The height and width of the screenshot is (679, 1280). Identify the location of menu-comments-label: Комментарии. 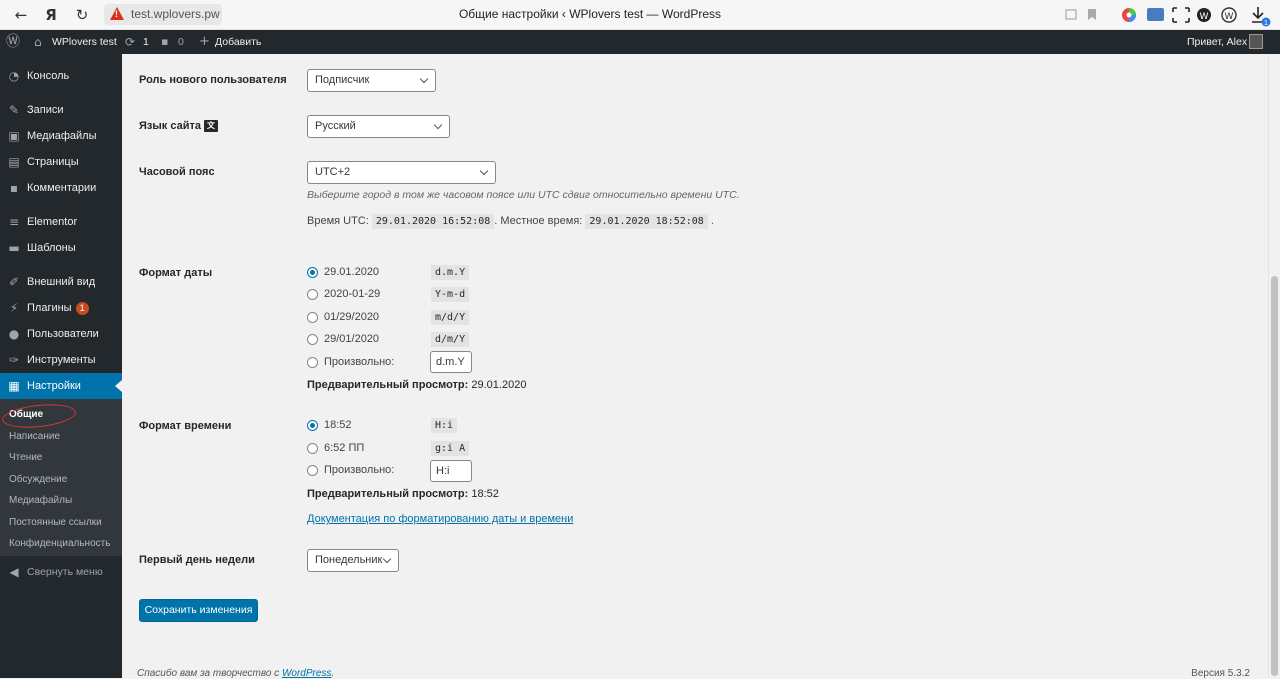
(62, 188).